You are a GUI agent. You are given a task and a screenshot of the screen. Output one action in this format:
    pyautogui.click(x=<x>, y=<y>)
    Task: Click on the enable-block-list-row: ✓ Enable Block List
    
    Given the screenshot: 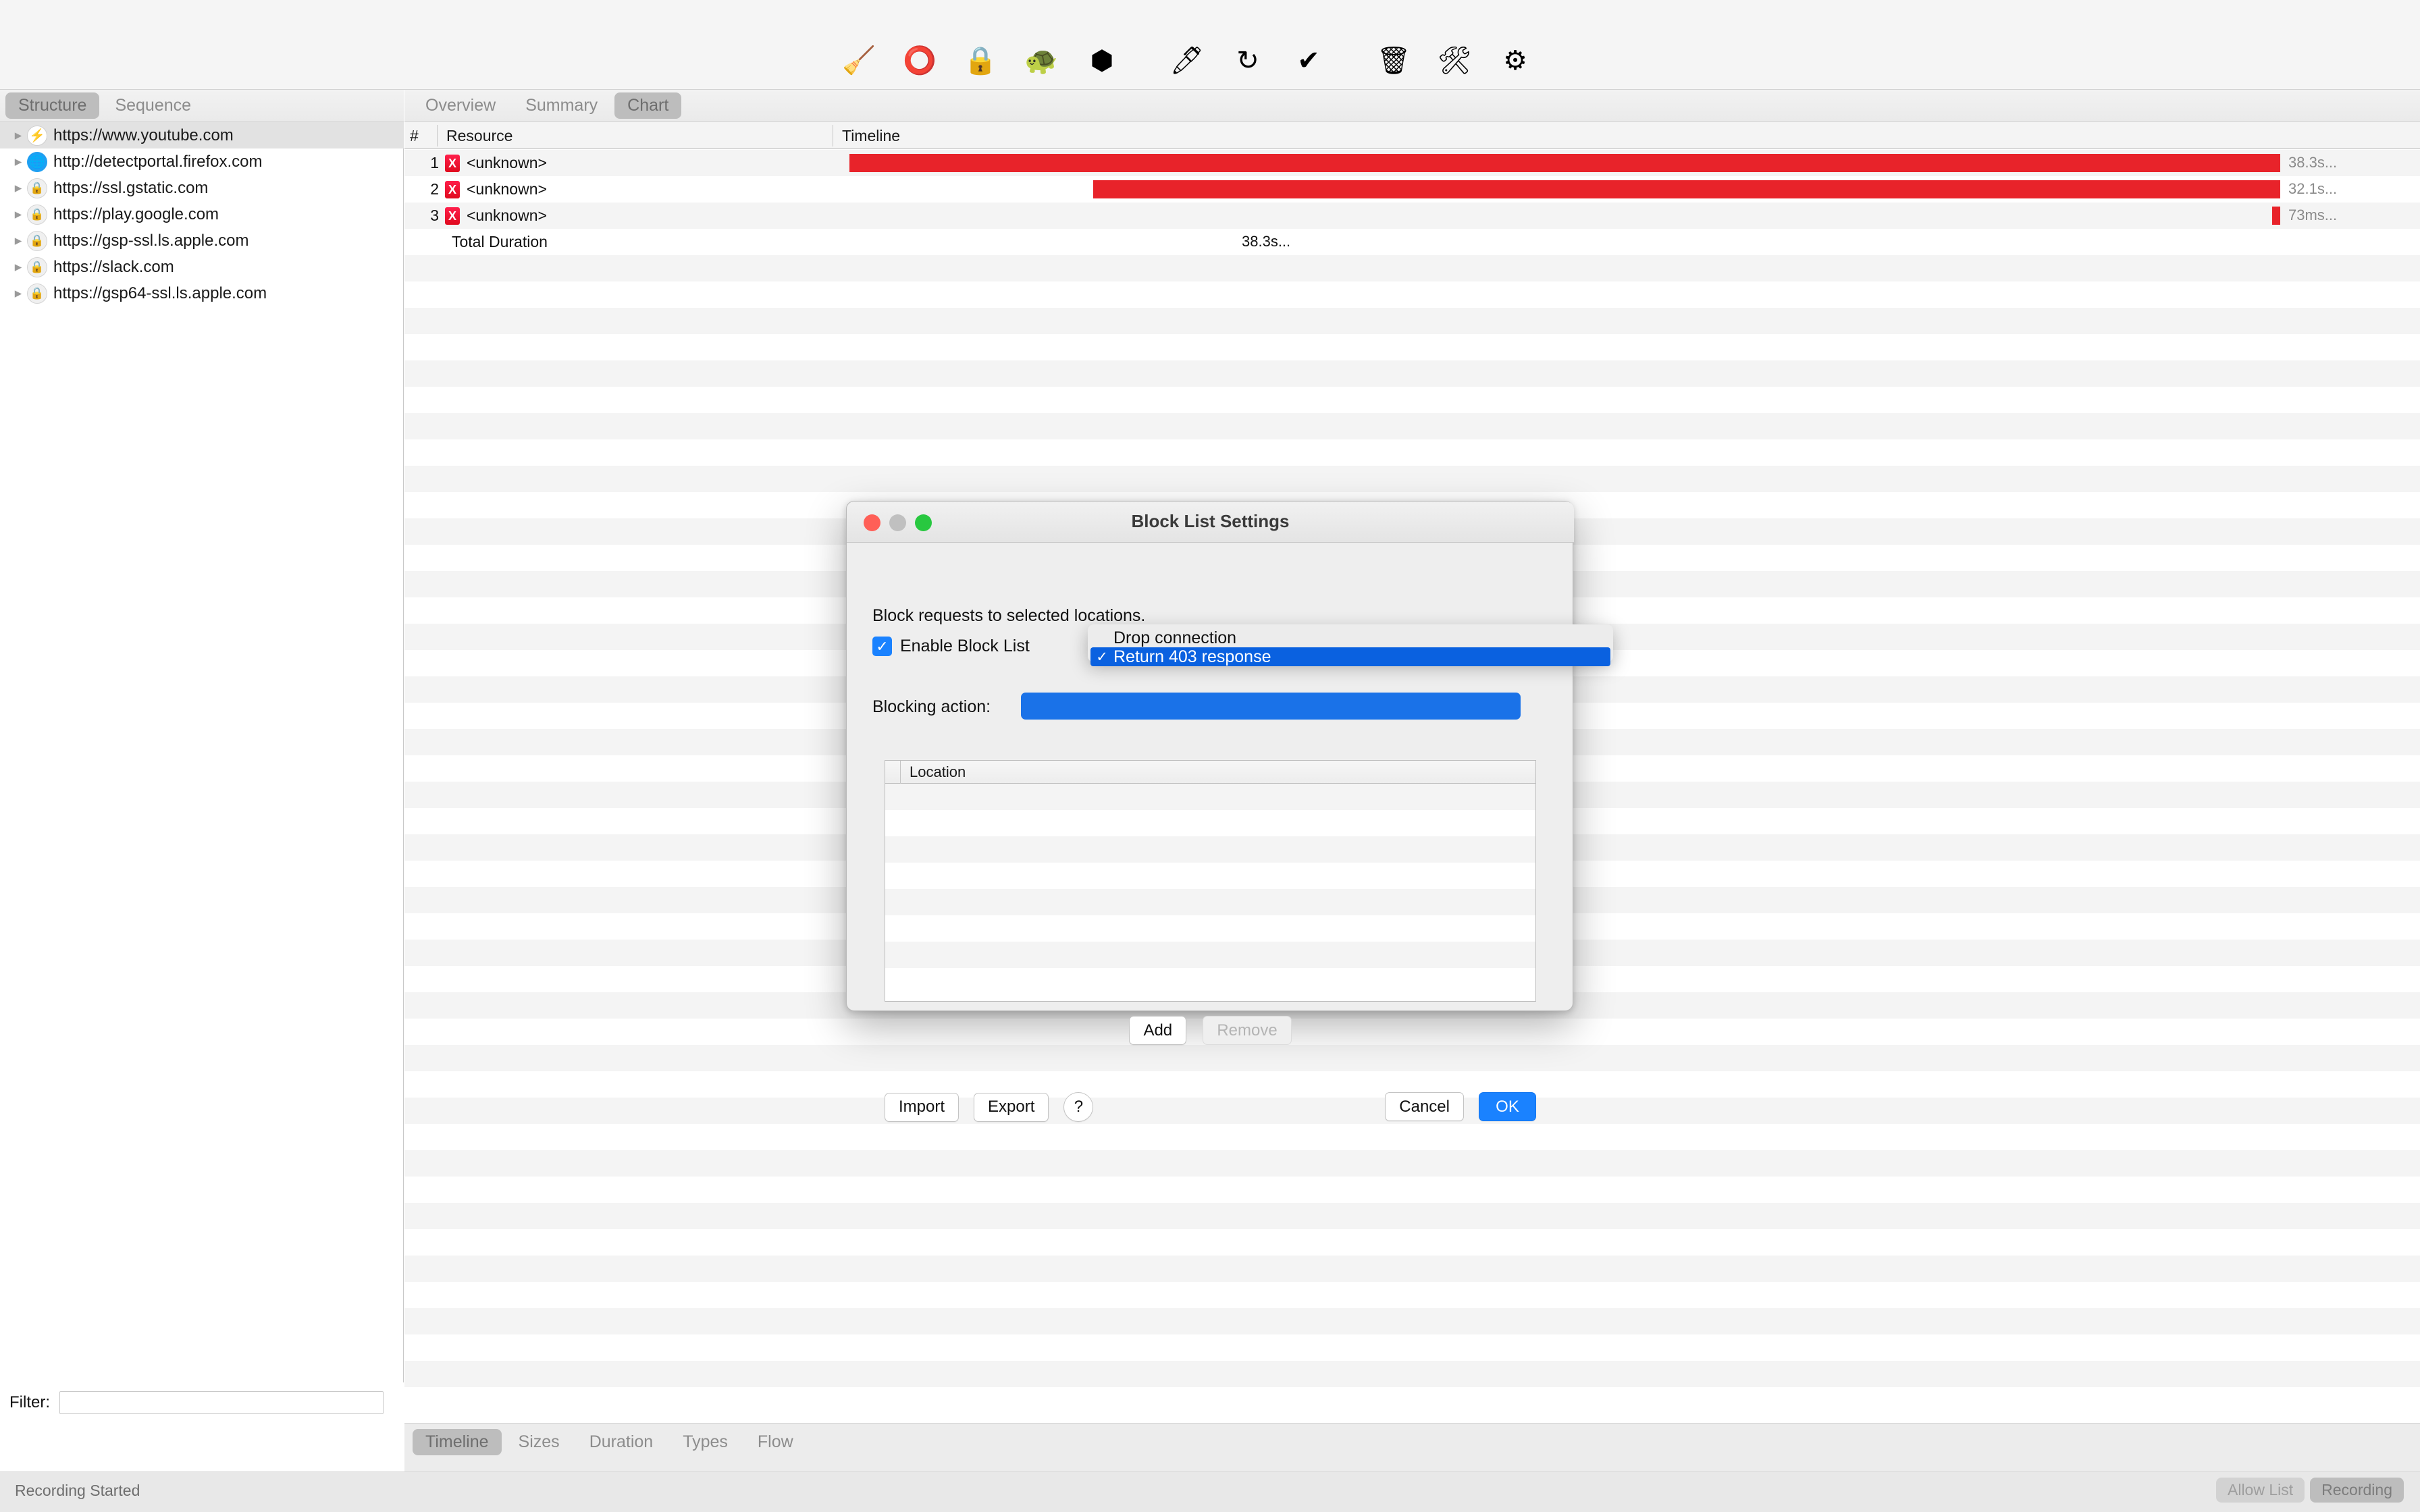 What is the action you would take?
    pyautogui.click(x=951, y=646)
    